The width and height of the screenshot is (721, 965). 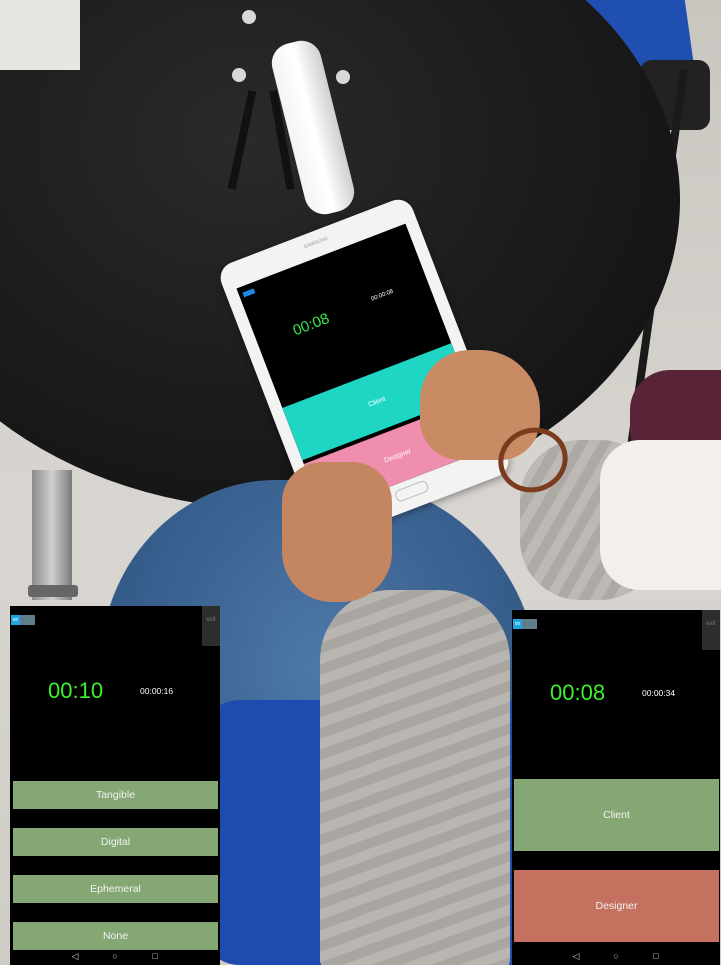 I want to click on sweater-arm, so click(x=415, y=777).